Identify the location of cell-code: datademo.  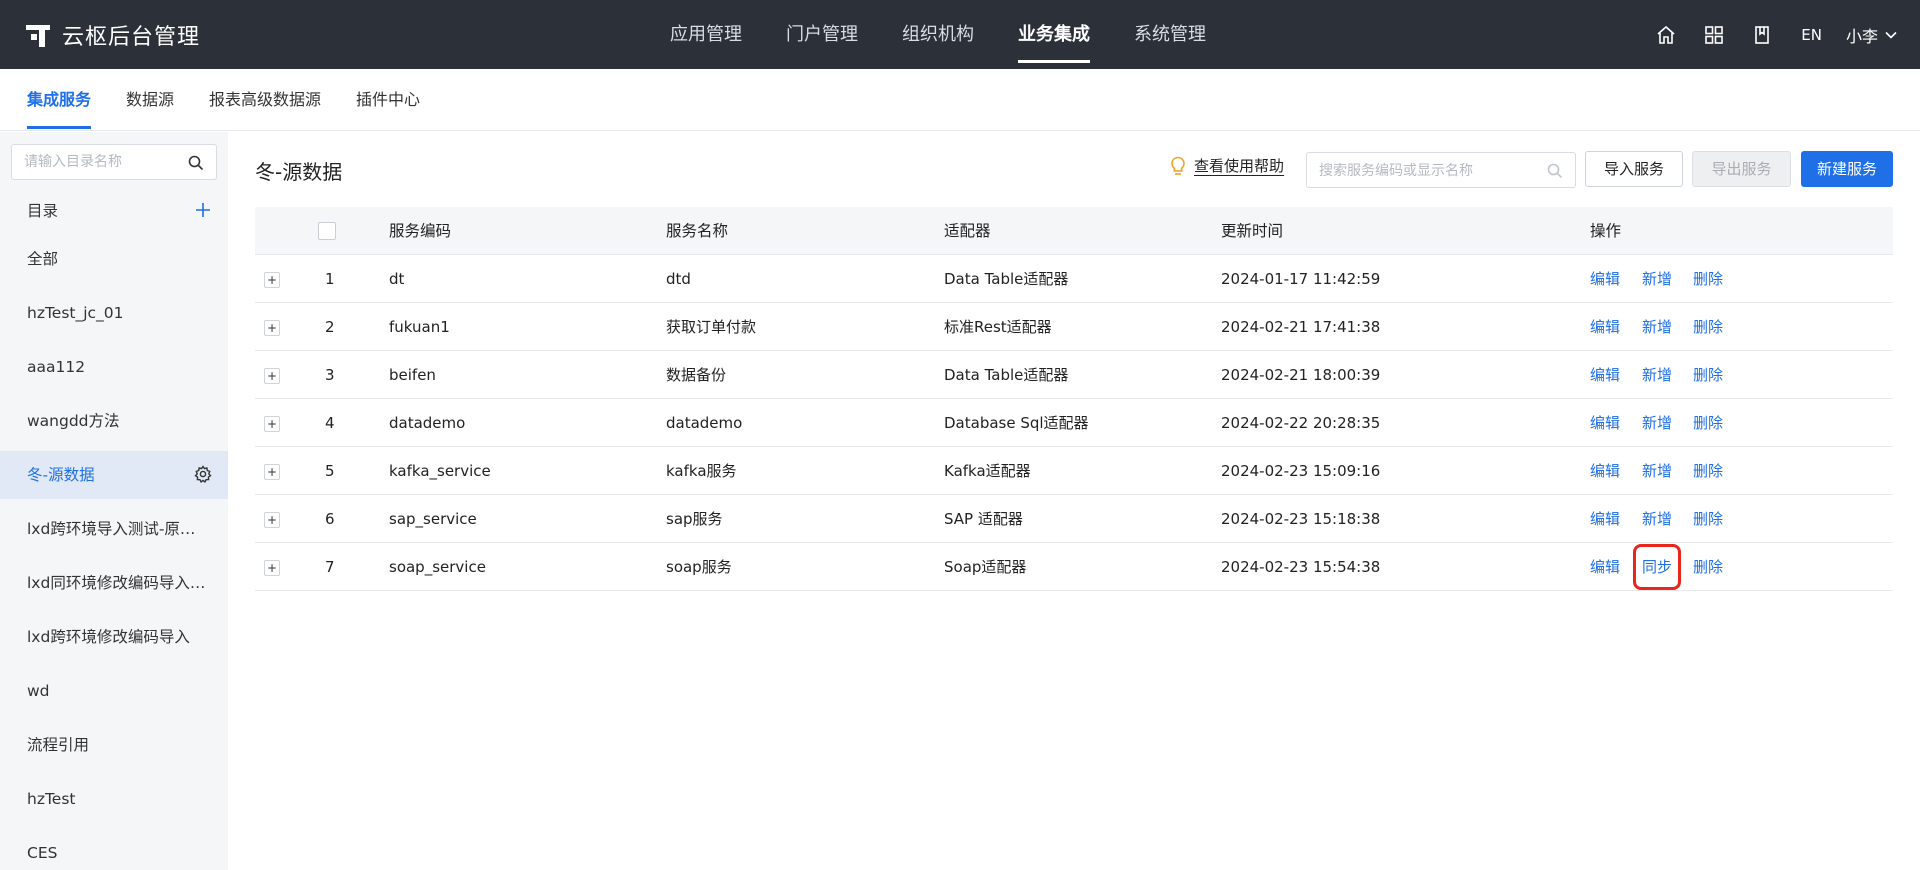
(427, 423).